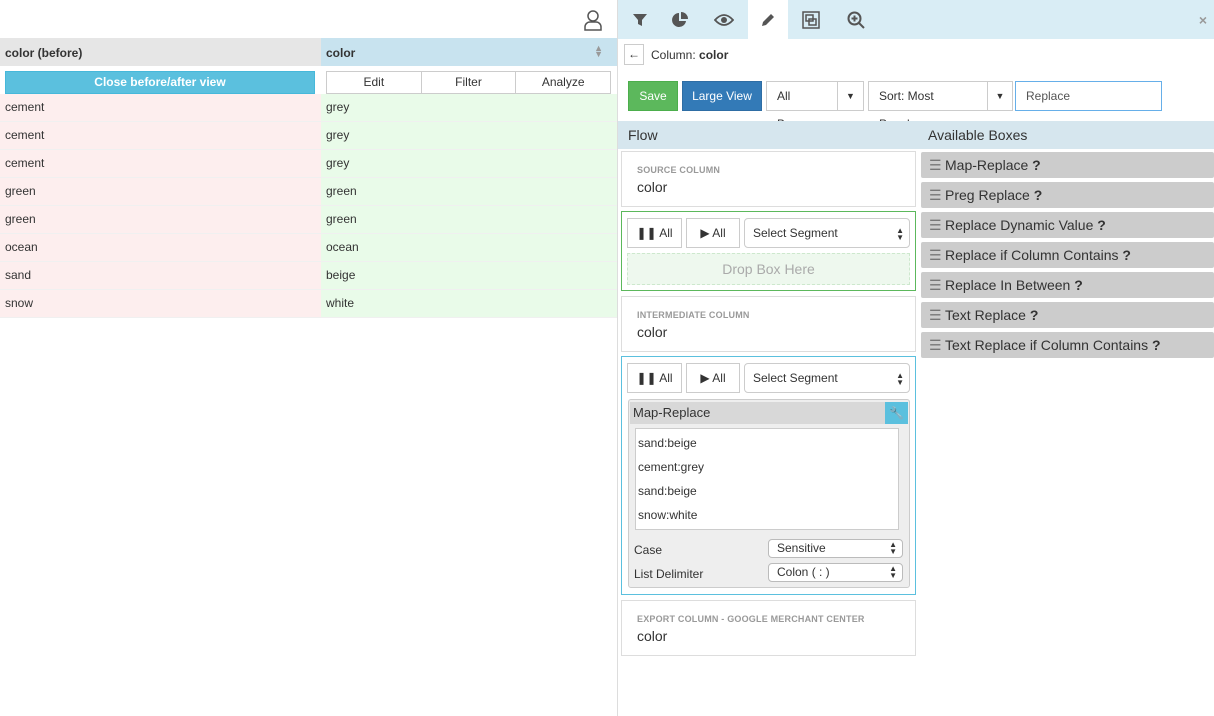  What do you see at coordinates (671, 467) in the screenshot?
I see `map-line: cement:grey` at bounding box center [671, 467].